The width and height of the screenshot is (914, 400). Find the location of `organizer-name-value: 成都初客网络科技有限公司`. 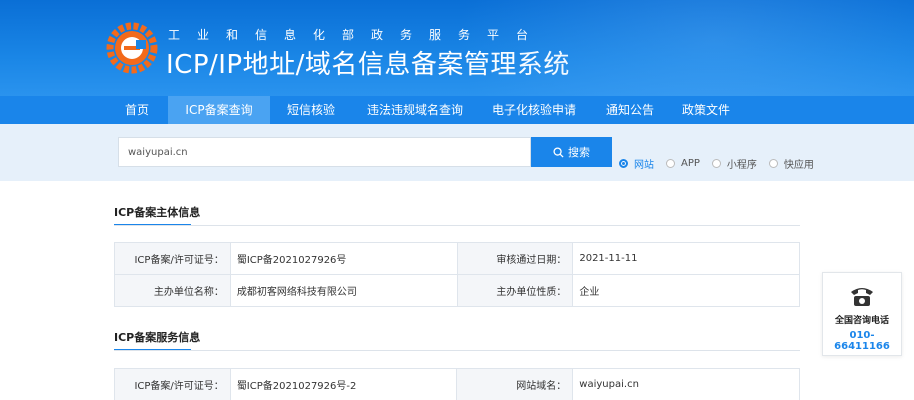

organizer-name-value: 成都初客网络科技有限公司 is located at coordinates (343, 290).